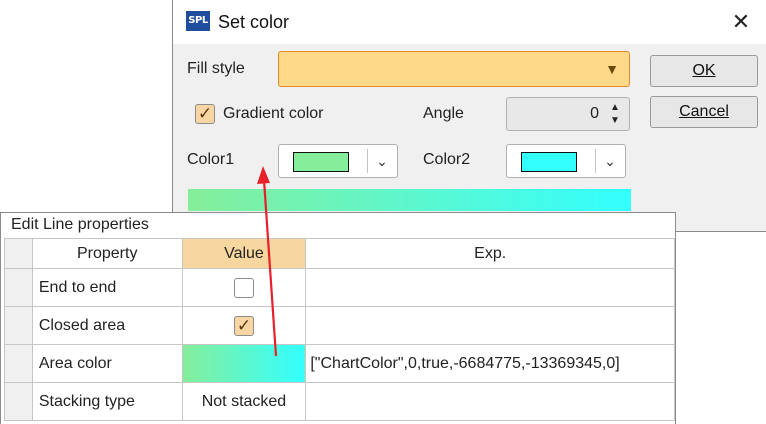 The image size is (766, 424). I want to click on color2-label: Color2, so click(447, 159).